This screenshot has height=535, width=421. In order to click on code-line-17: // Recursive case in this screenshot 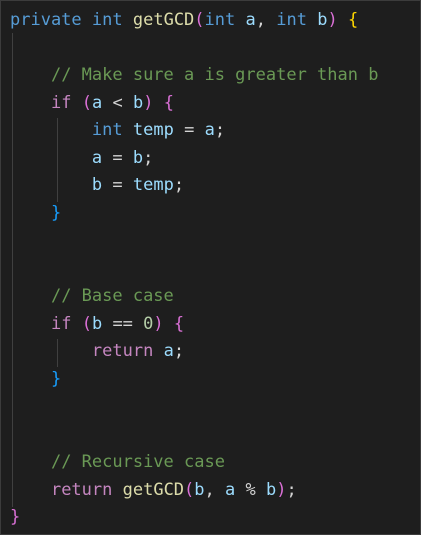, I will do `click(117, 462)`.